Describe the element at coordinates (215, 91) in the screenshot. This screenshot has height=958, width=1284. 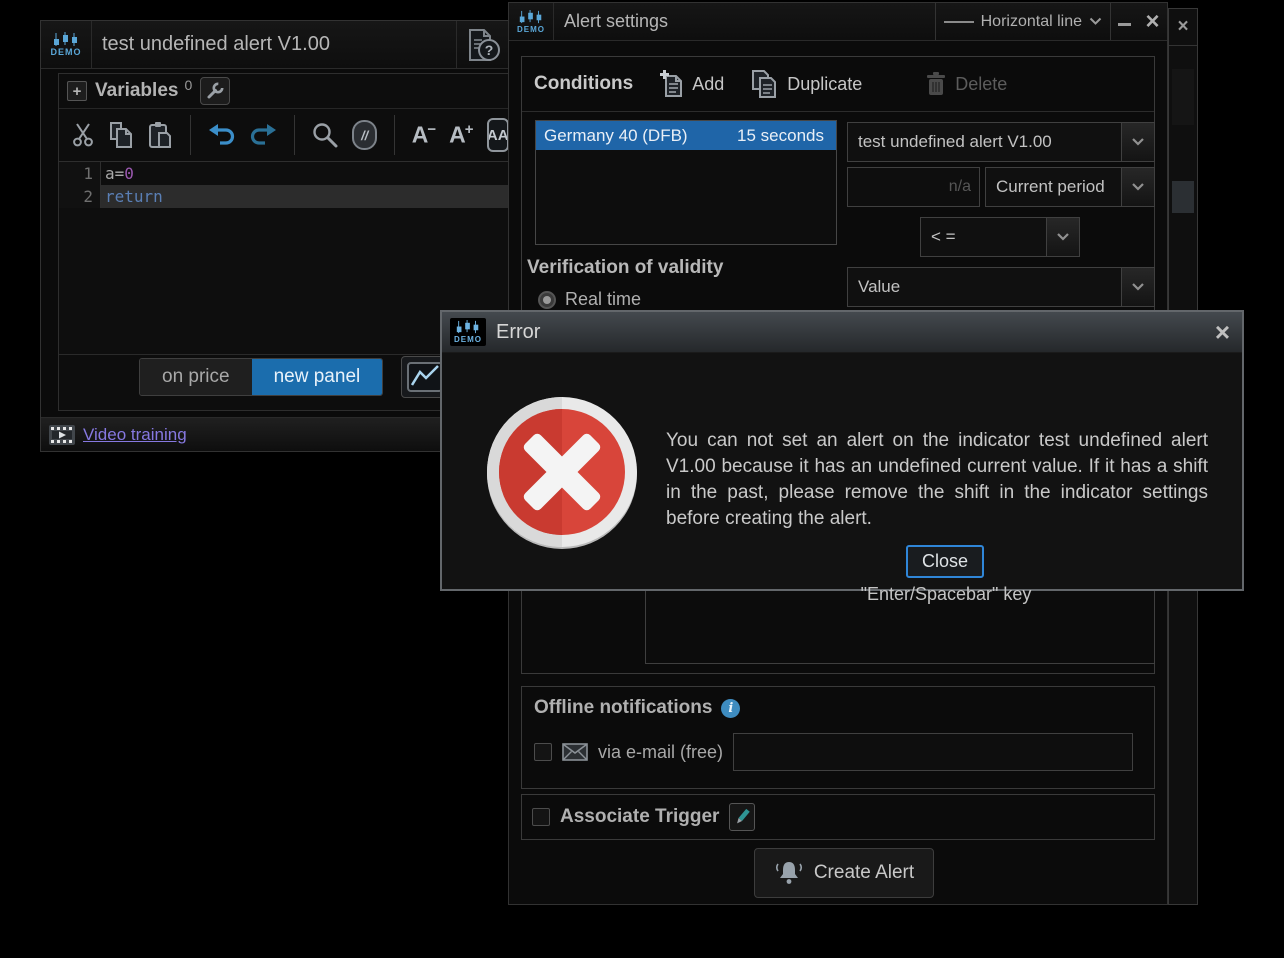
I see `variables-settings-button` at that location.